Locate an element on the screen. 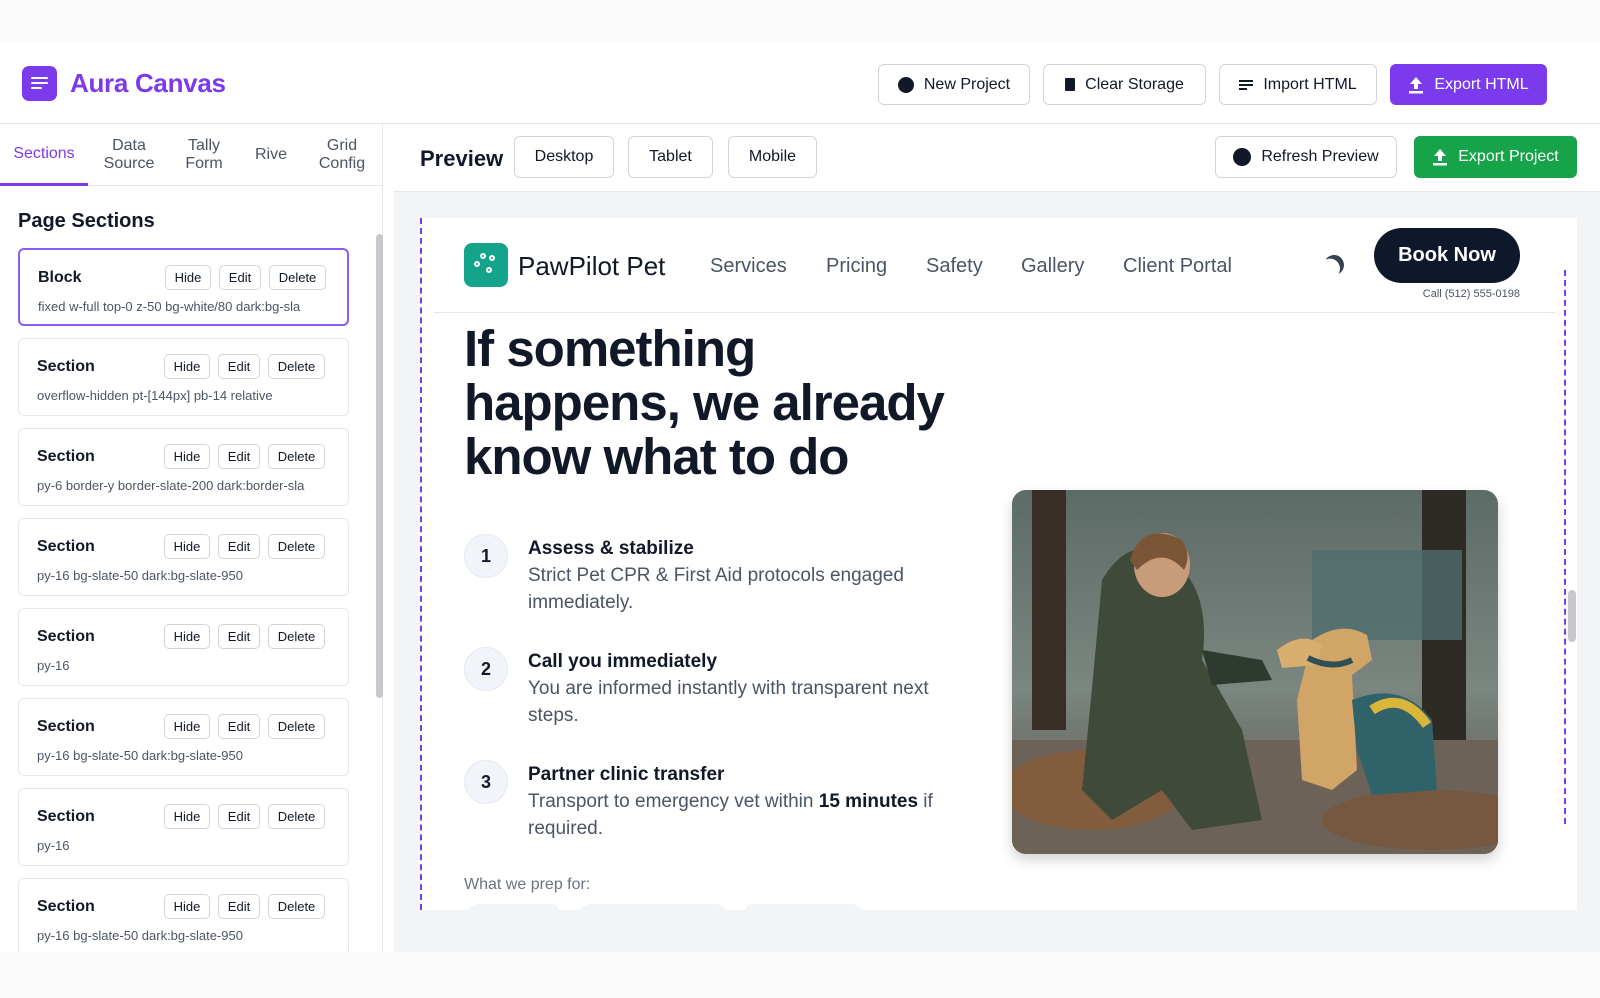 The height and width of the screenshot is (998, 1600). step-number: 1 is located at coordinates (486, 556).